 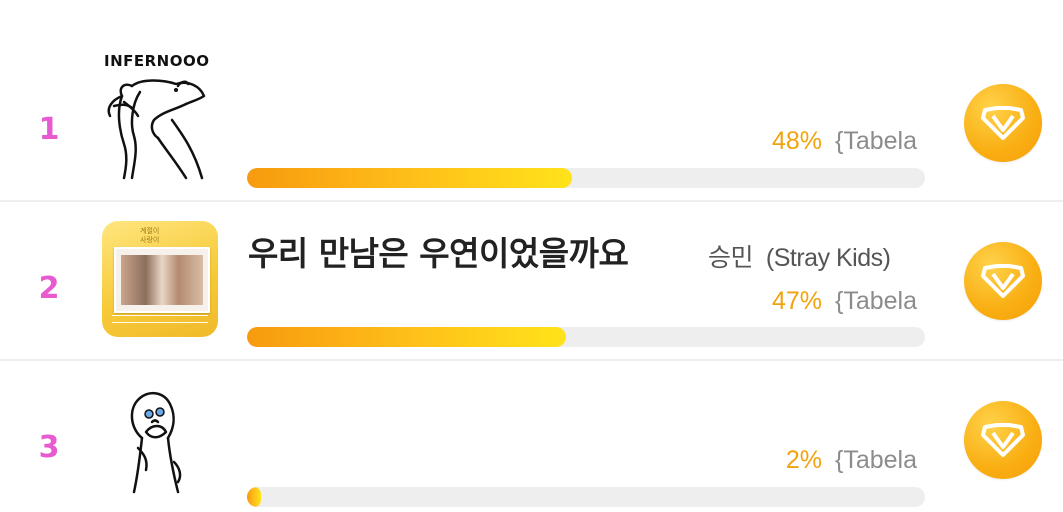 What do you see at coordinates (796, 301) in the screenshot?
I see `vote-percentage: 47%` at bounding box center [796, 301].